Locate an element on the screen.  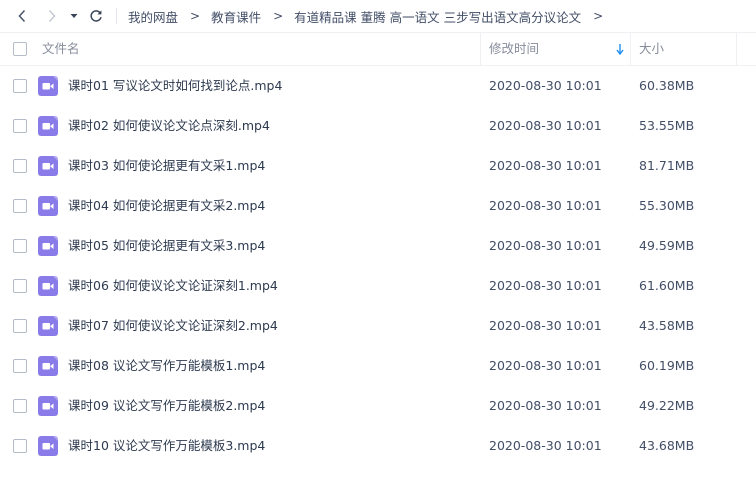
file-size: 60.38MB is located at coordinates (667, 85).